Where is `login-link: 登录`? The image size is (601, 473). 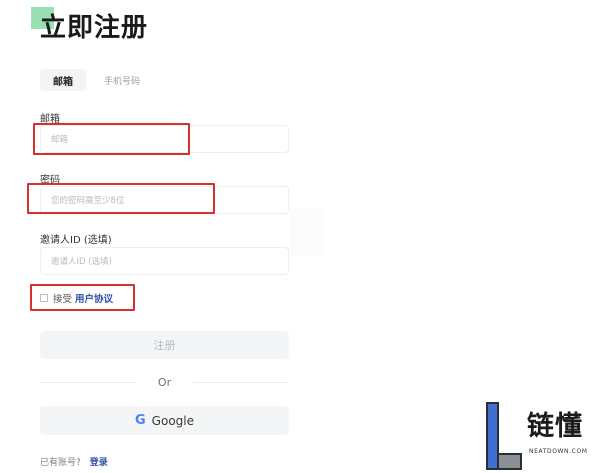 login-link: 登录 is located at coordinates (99, 461).